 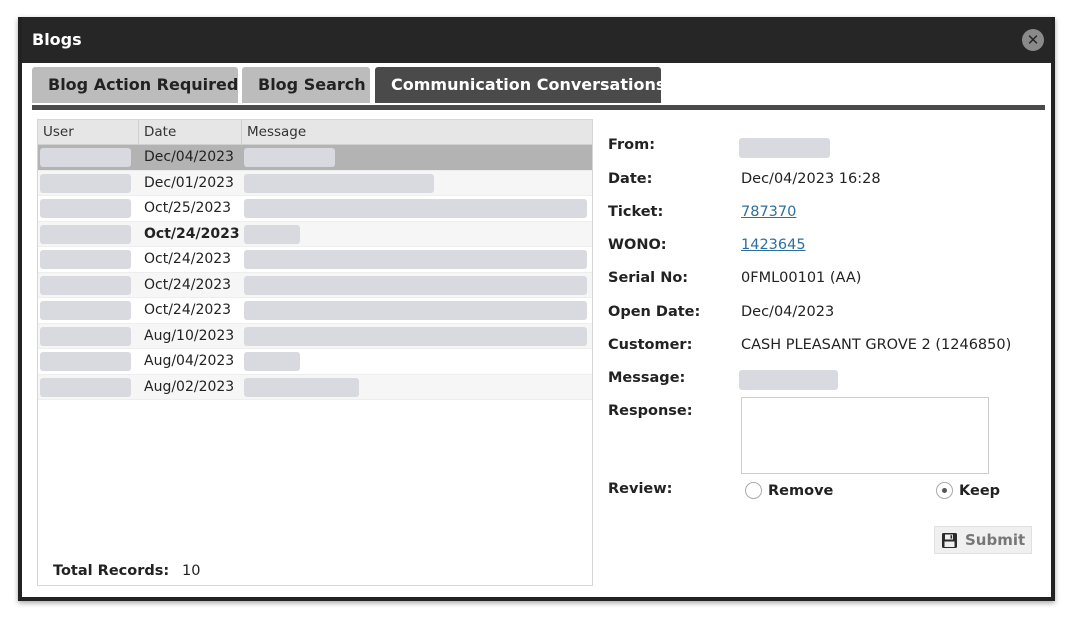 What do you see at coordinates (636, 212) in the screenshot?
I see `ticket-label: Ticket:` at bounding box center [636, 212].